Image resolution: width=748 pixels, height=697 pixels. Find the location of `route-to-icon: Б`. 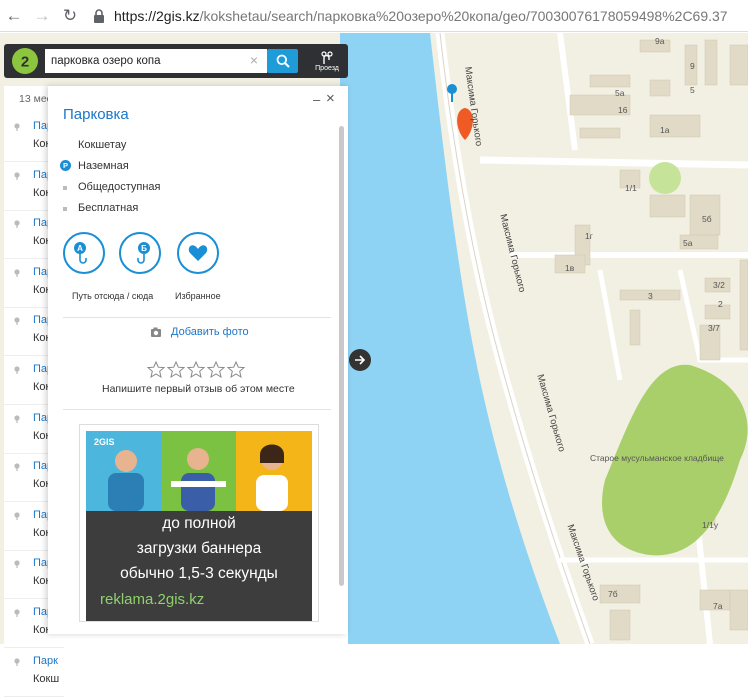

route-to-icon: Б is located at coordinates (143, 253).